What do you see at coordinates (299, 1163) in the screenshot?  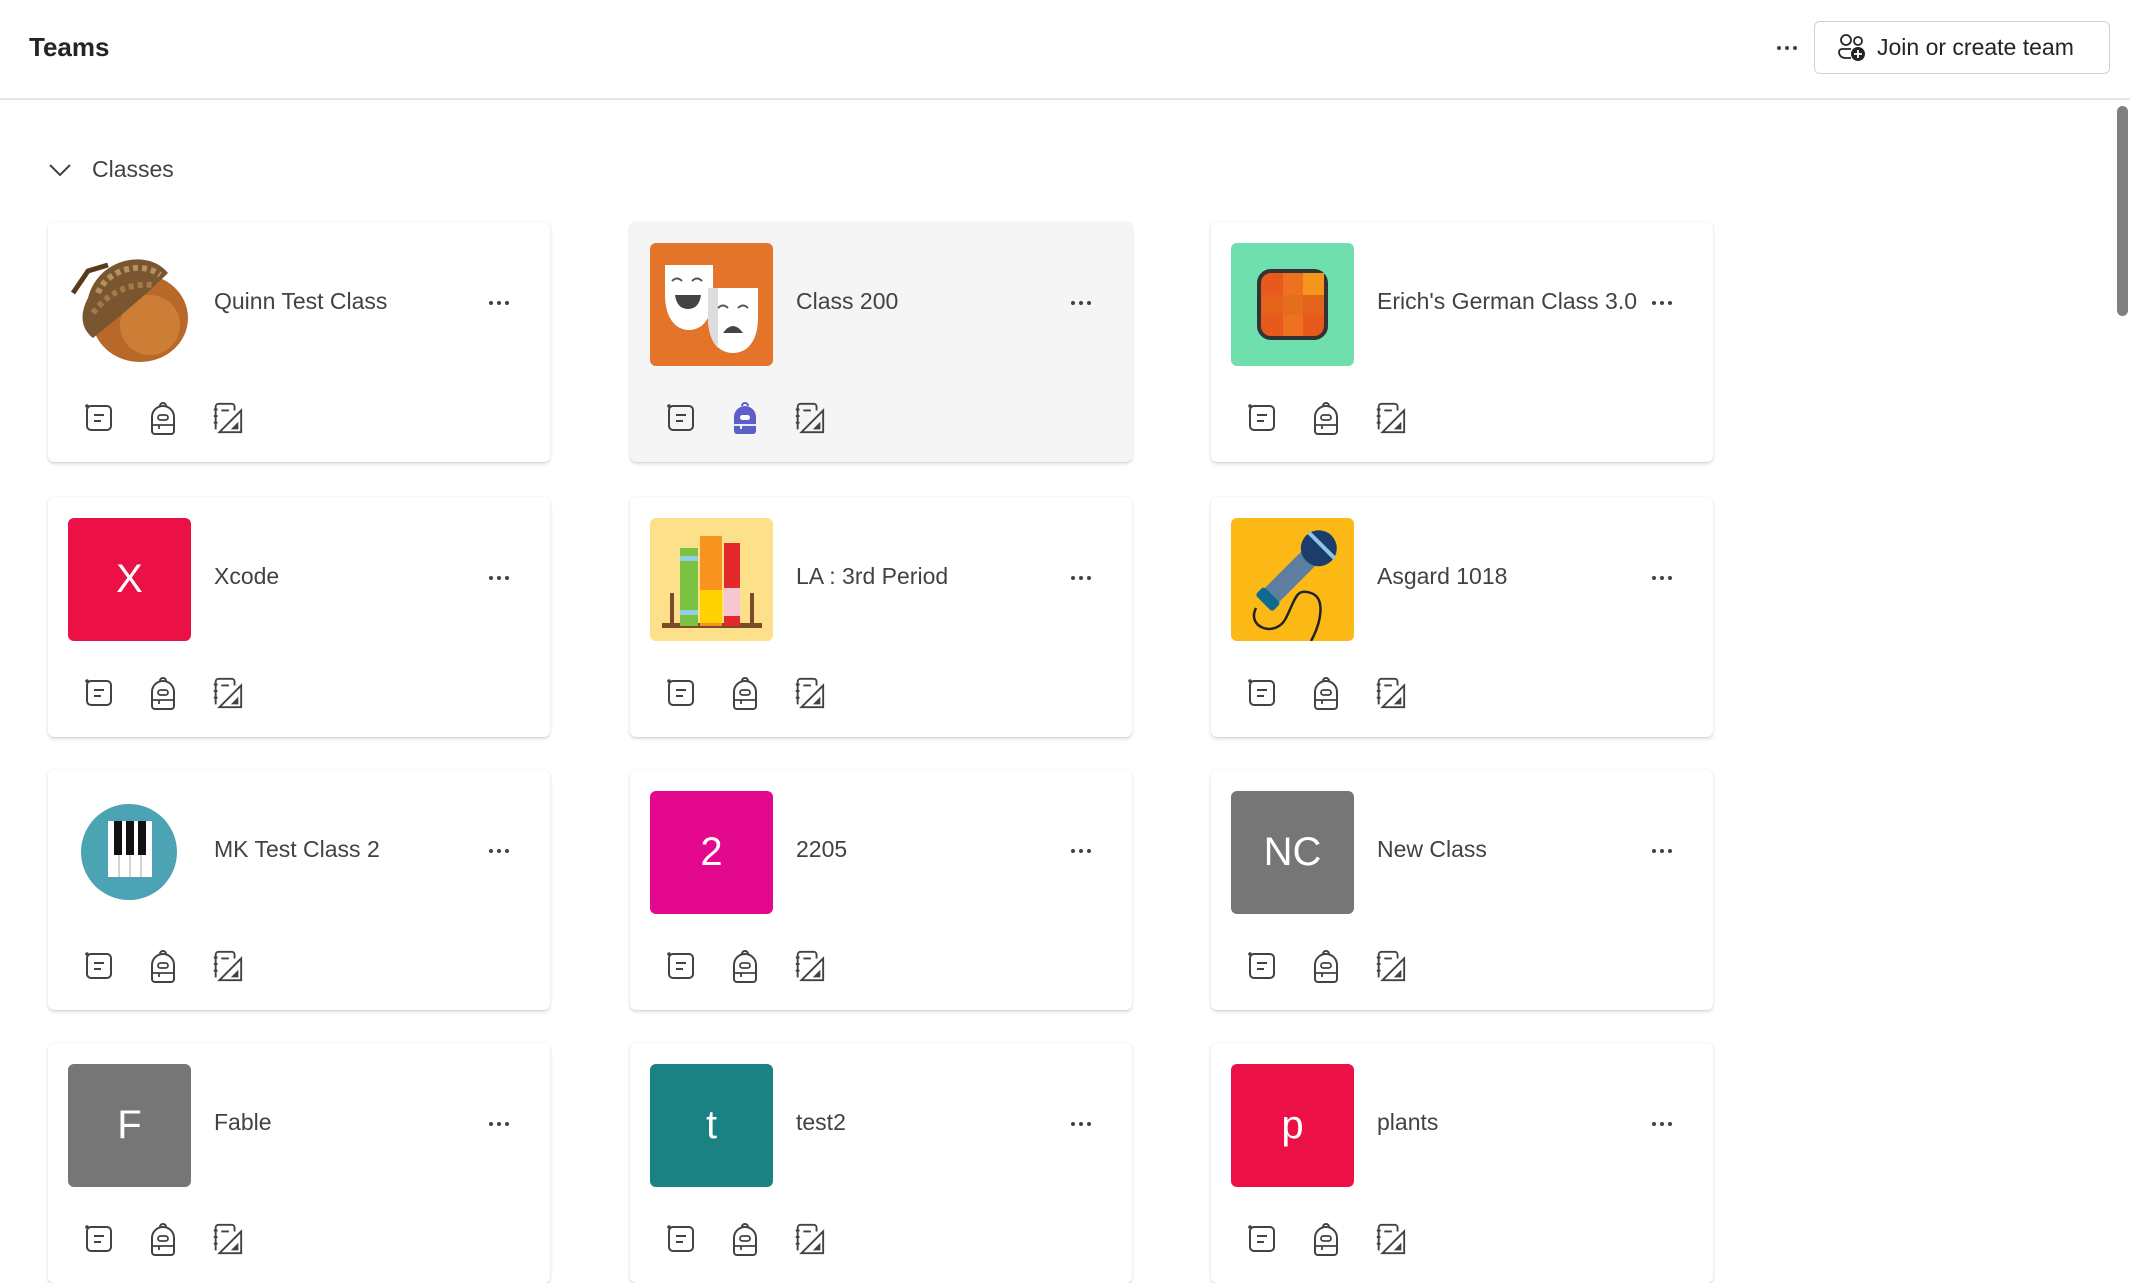 I see `class-card: F Fable` at bounding box center [299, 1163].